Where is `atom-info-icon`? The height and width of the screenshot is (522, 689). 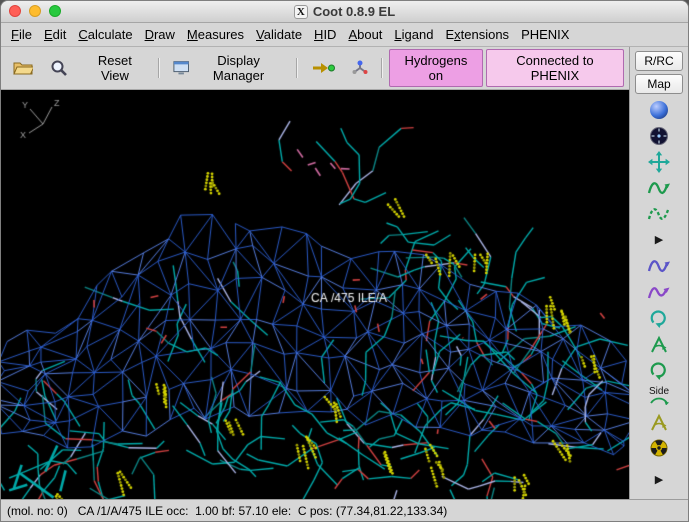
atom-info-icon is located at coordinates (360, 67).